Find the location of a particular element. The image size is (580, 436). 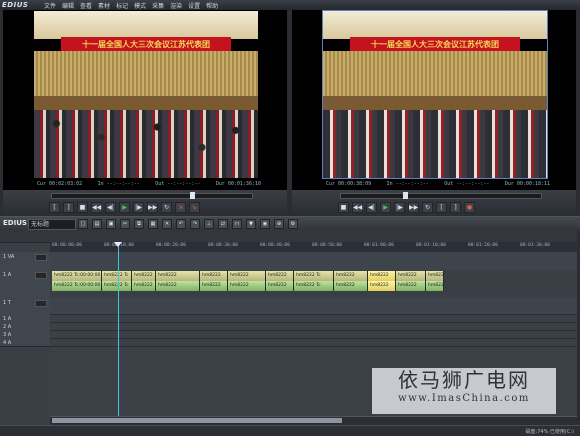

menu-item-clip: 素材 is located at coordinates (104, 5).